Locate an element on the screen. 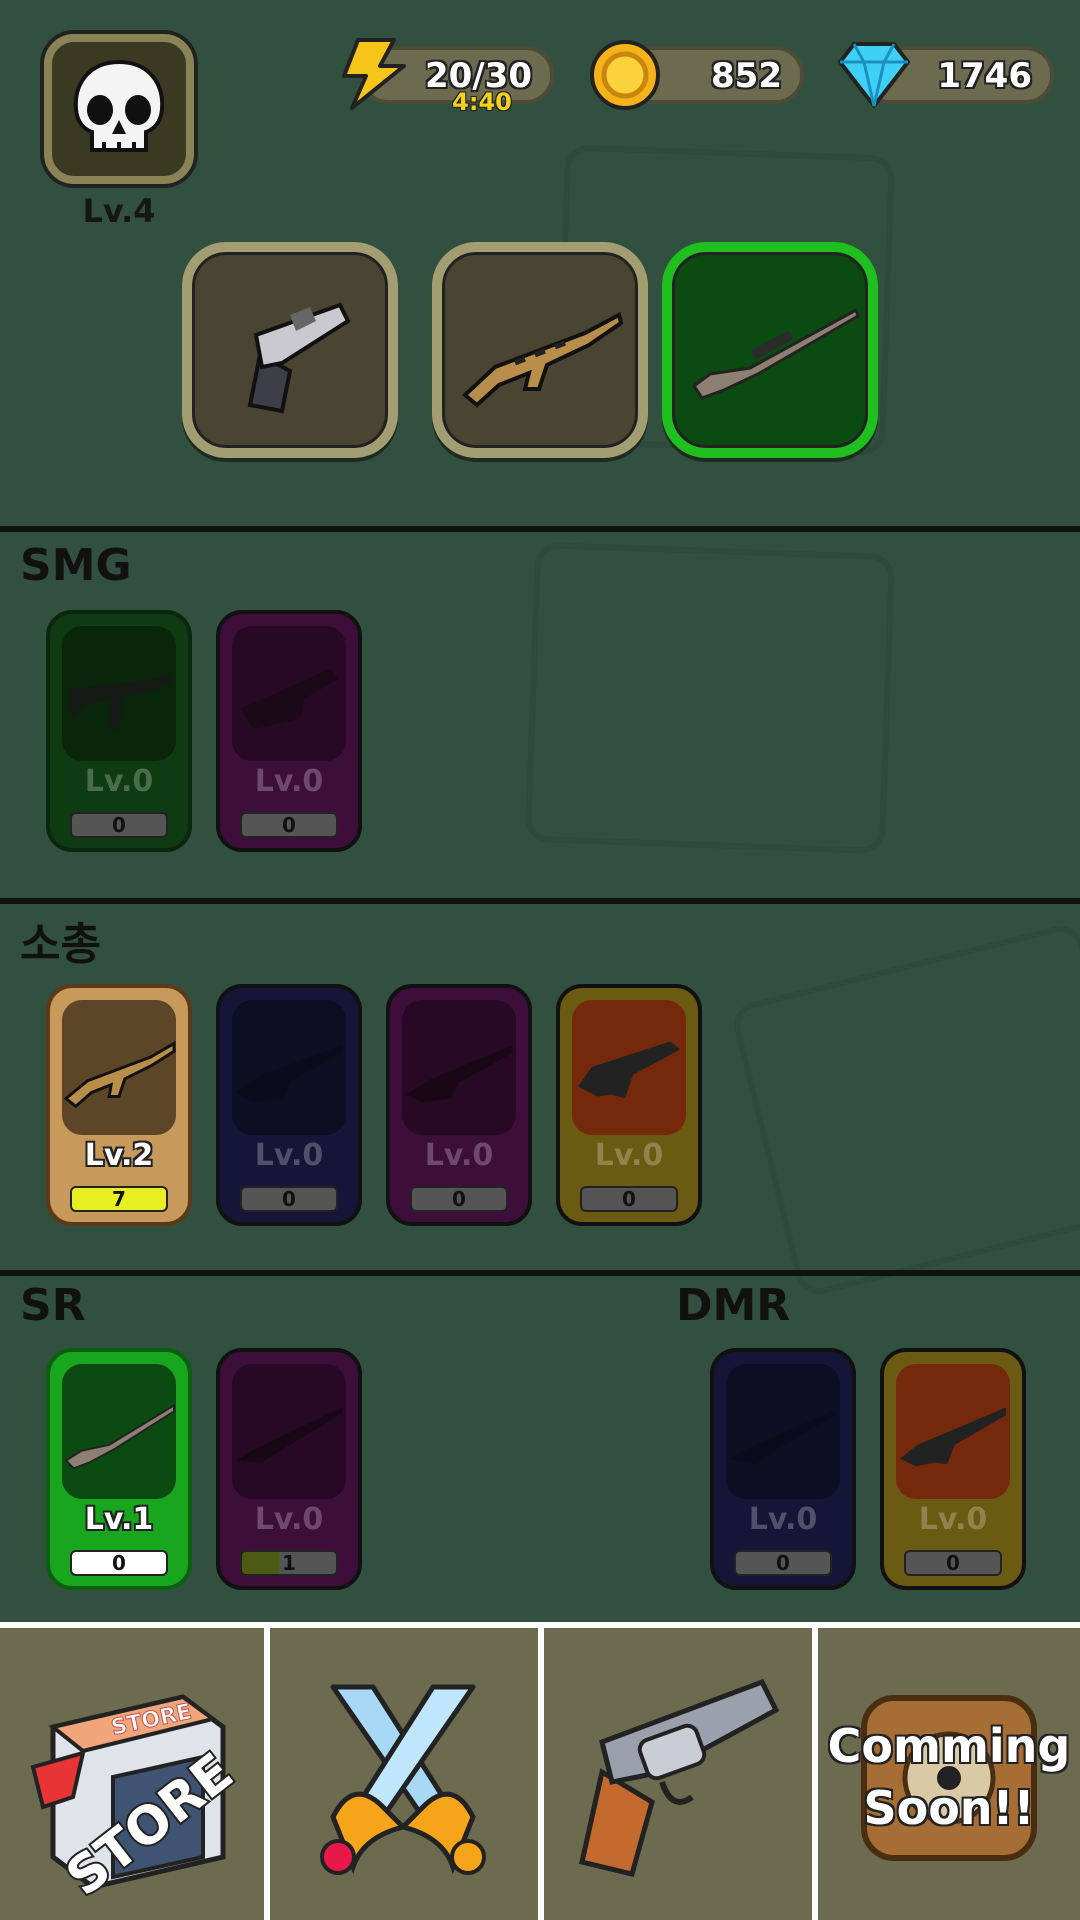 The image size is (1080, 1920). crossed-swords-icon is located at coordinates (403, 1779).